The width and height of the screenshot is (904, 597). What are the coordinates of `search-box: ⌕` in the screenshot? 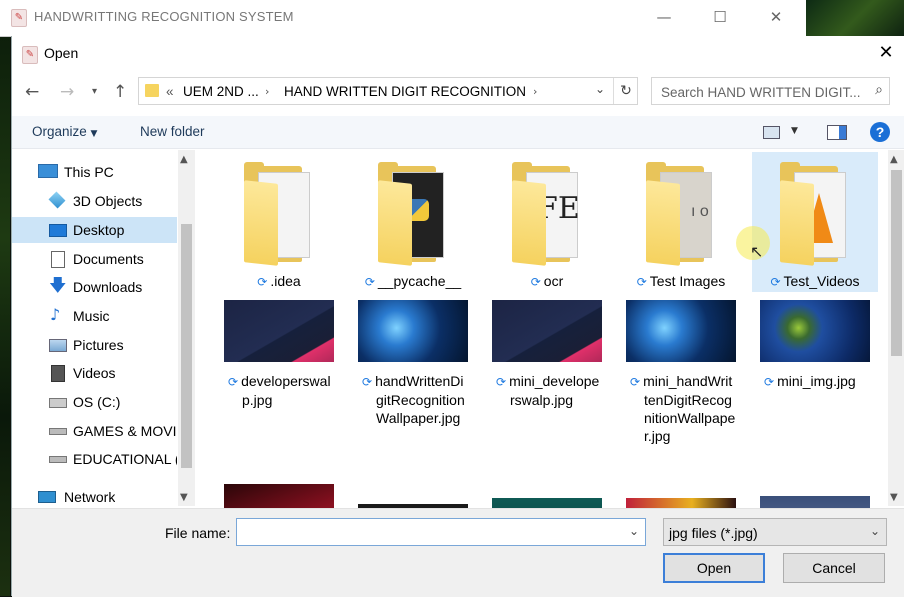 It's located at (770, 91).